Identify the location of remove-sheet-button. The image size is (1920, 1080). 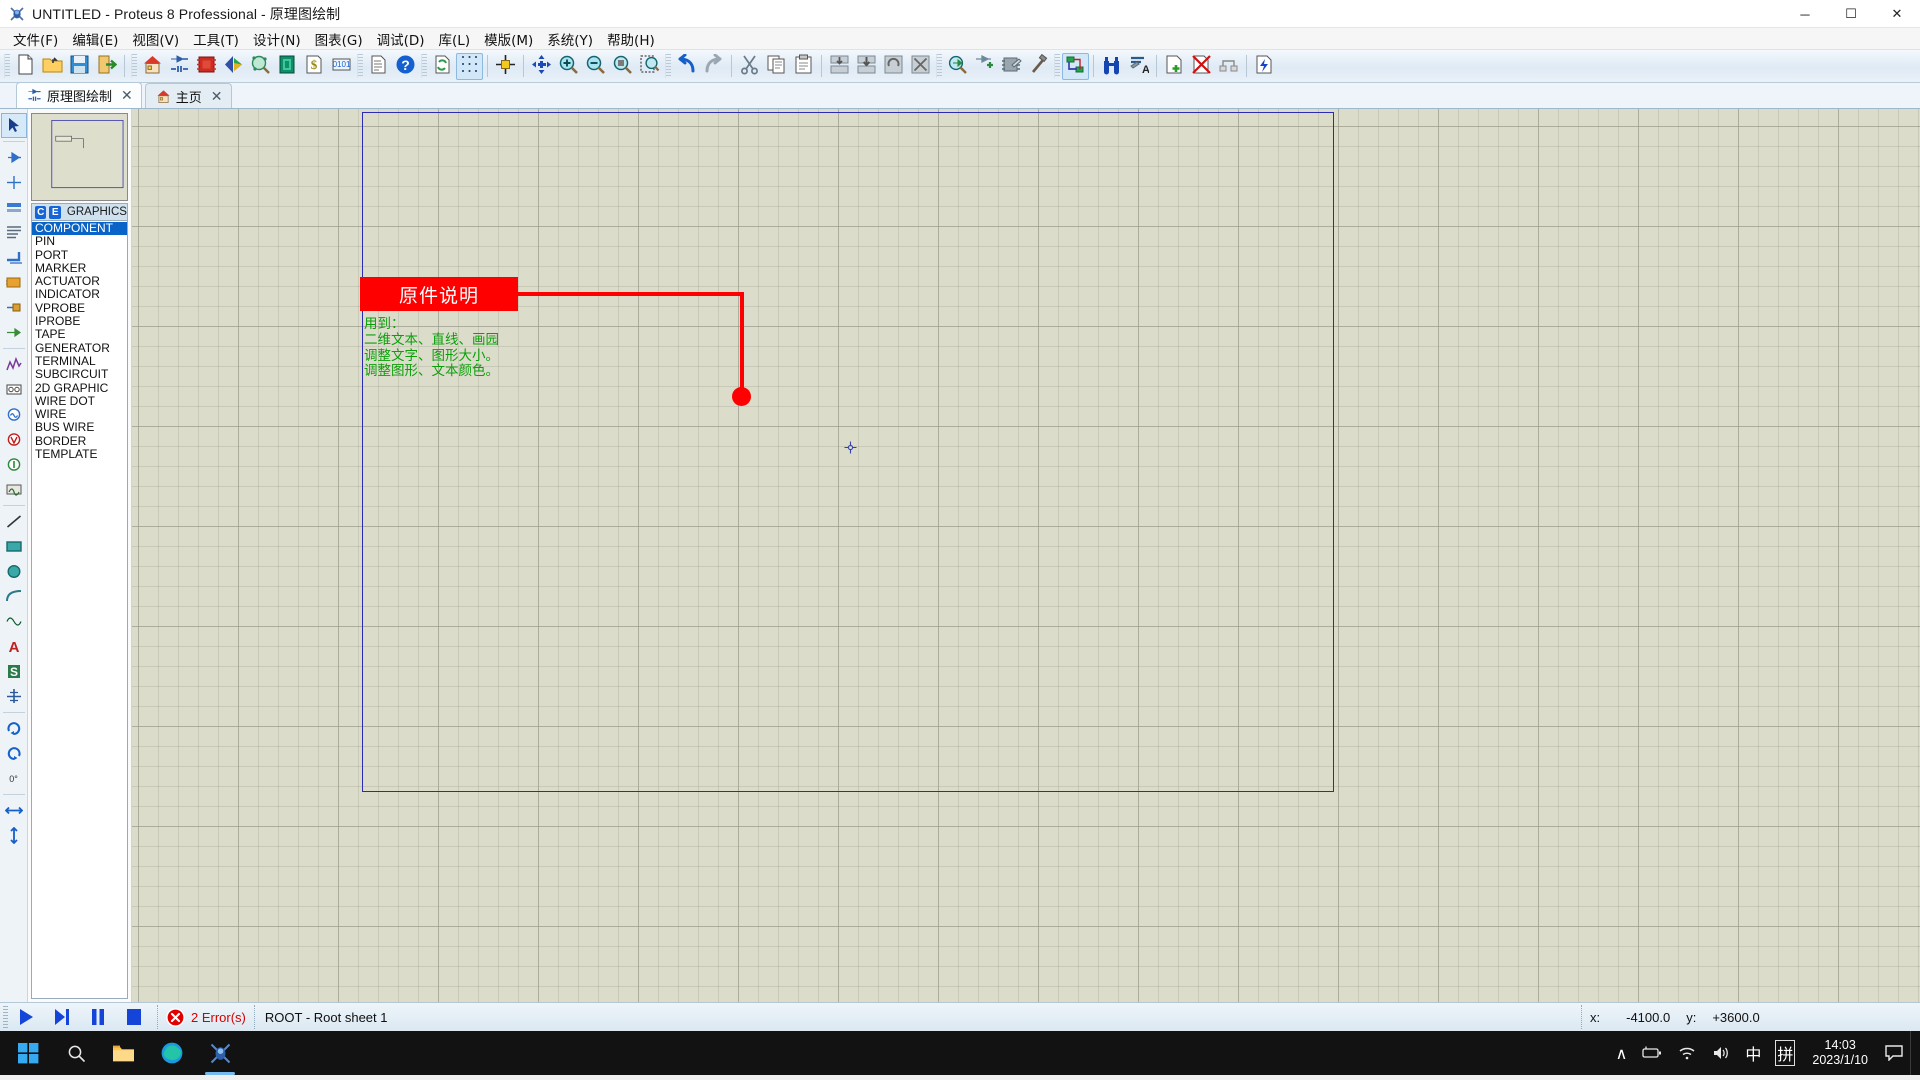
(1201, 66).